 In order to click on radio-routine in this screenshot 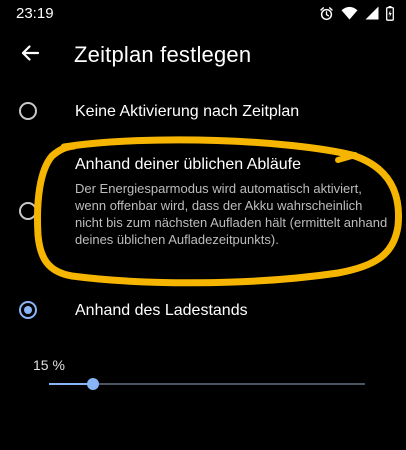, I will do `click(28, 211)`.